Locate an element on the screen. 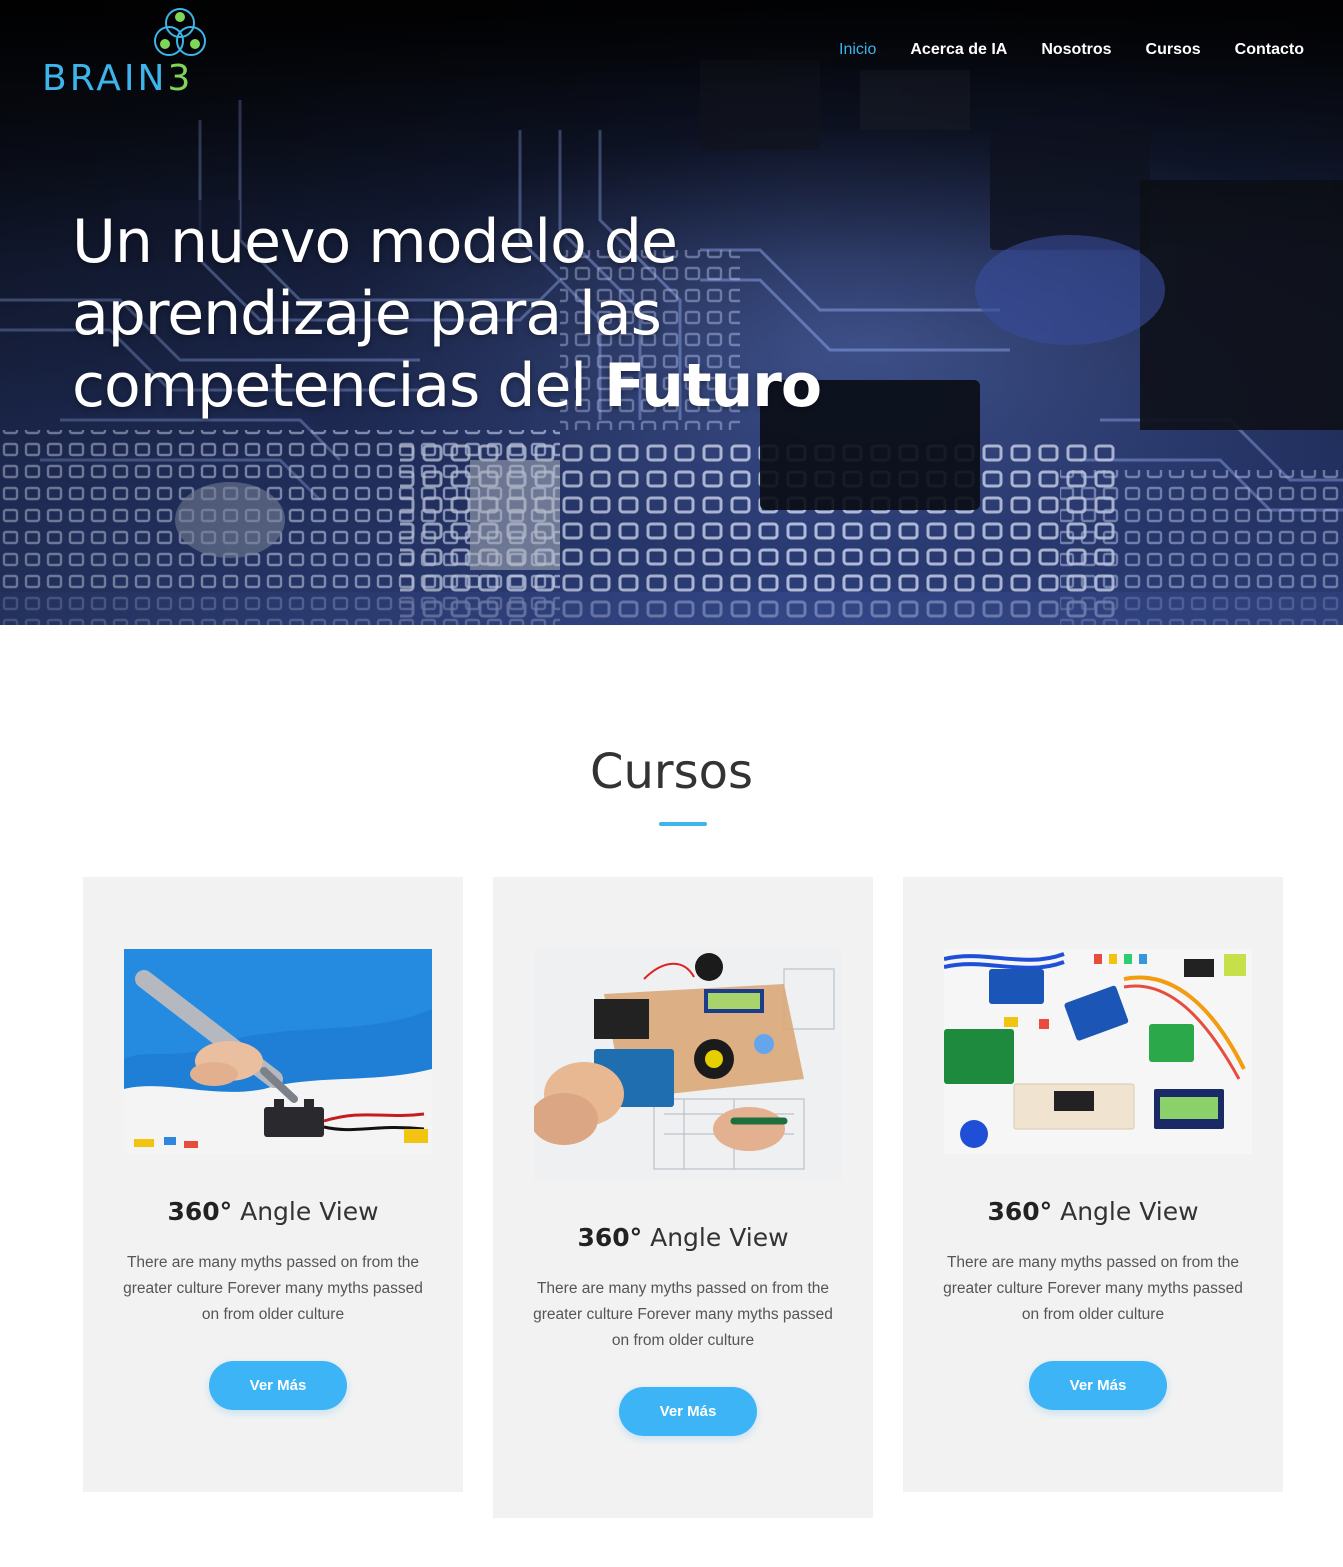 Image resolution: width=1343 pixels, height=1567 pixels. hero-highlight-word: Futuro is located at coordinates (713, 386).